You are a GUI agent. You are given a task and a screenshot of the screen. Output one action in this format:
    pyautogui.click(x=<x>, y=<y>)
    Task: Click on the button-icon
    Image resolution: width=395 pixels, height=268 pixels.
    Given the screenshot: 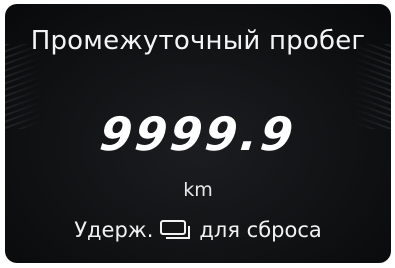 What is the action you would take?
    pyautogui.click(x=176, y=232)
    